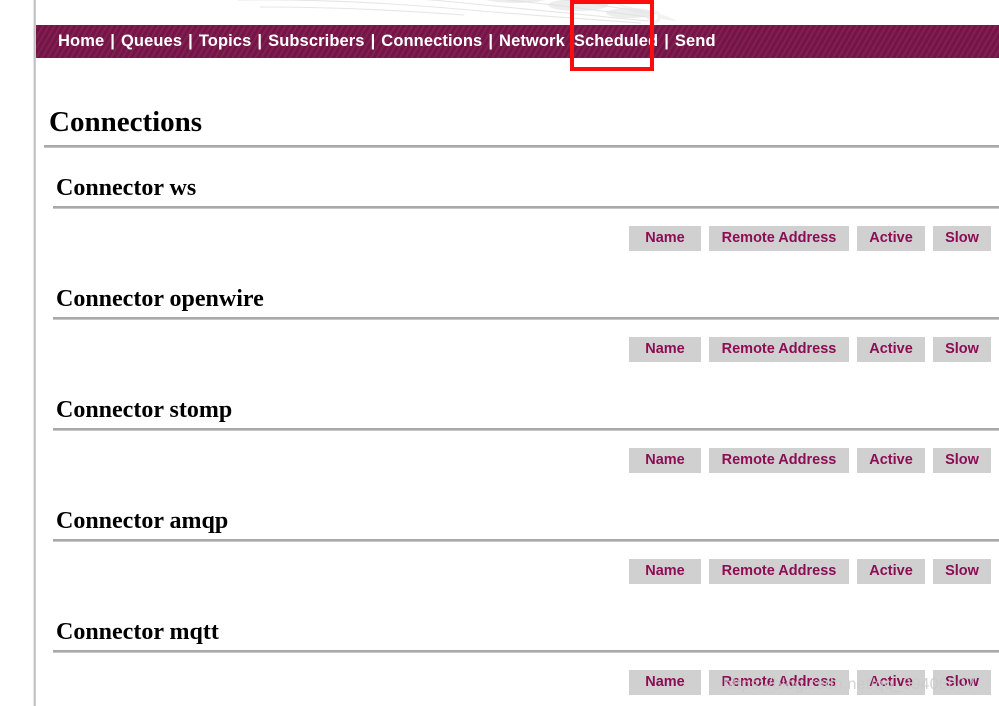 Image resolution: width=999 pixels, height=706 pixels. Describe the element at coordinates (316, 41) in the screenshot. I see `nav-item-subscribers: Subscribers` at that location.